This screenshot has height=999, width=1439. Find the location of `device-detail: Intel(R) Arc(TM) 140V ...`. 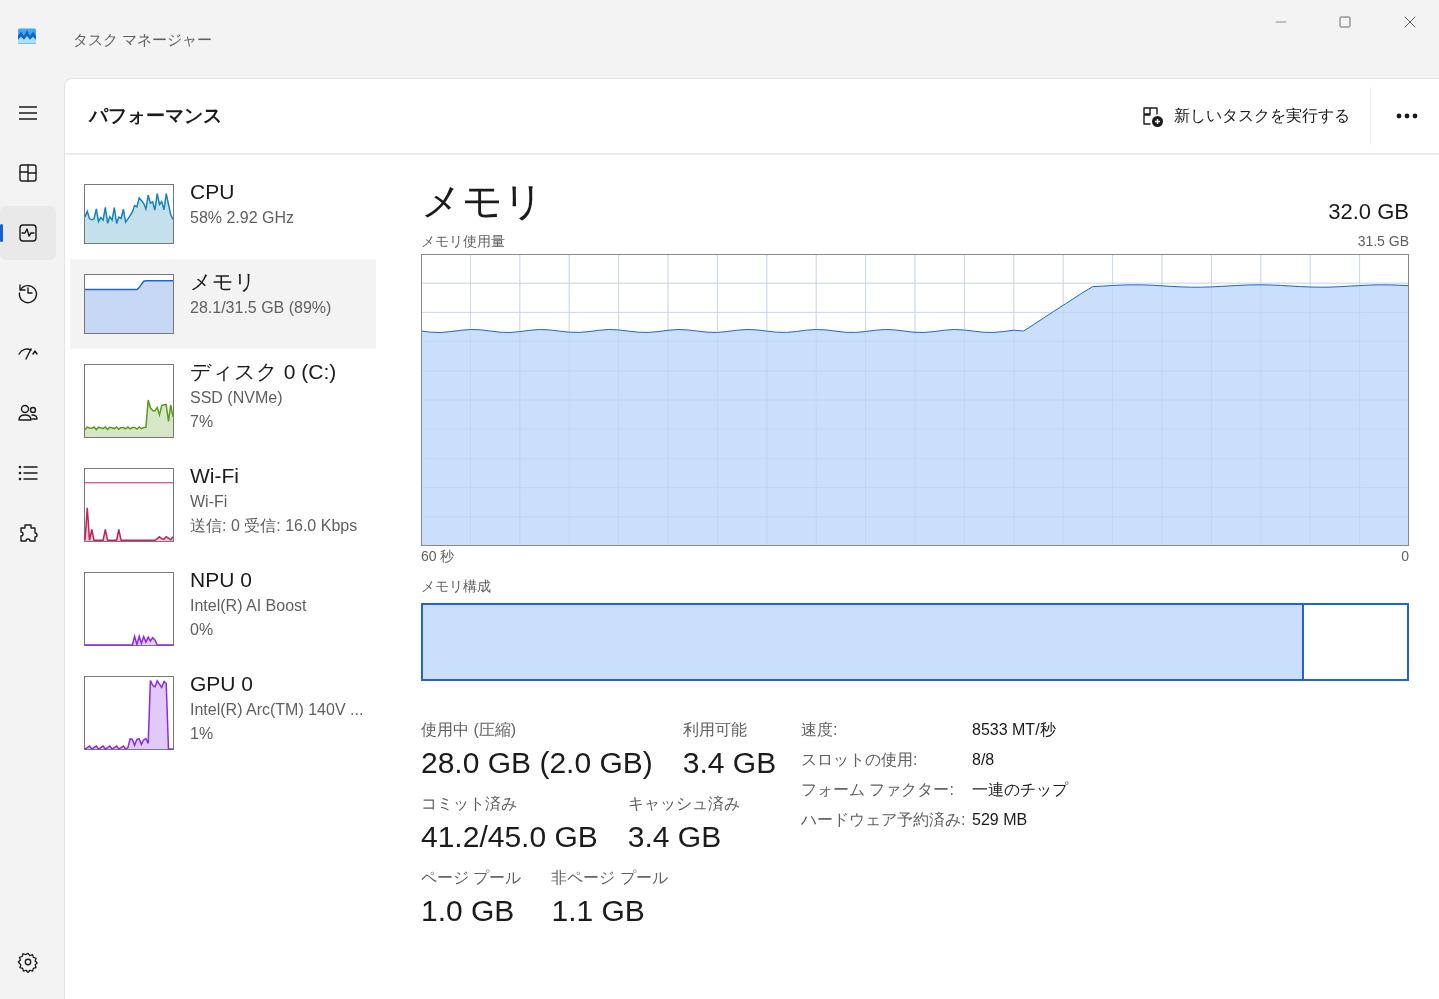

device-detail: Intel(R) Arc(TM) 140V ... is located at coordinates (277, 710).